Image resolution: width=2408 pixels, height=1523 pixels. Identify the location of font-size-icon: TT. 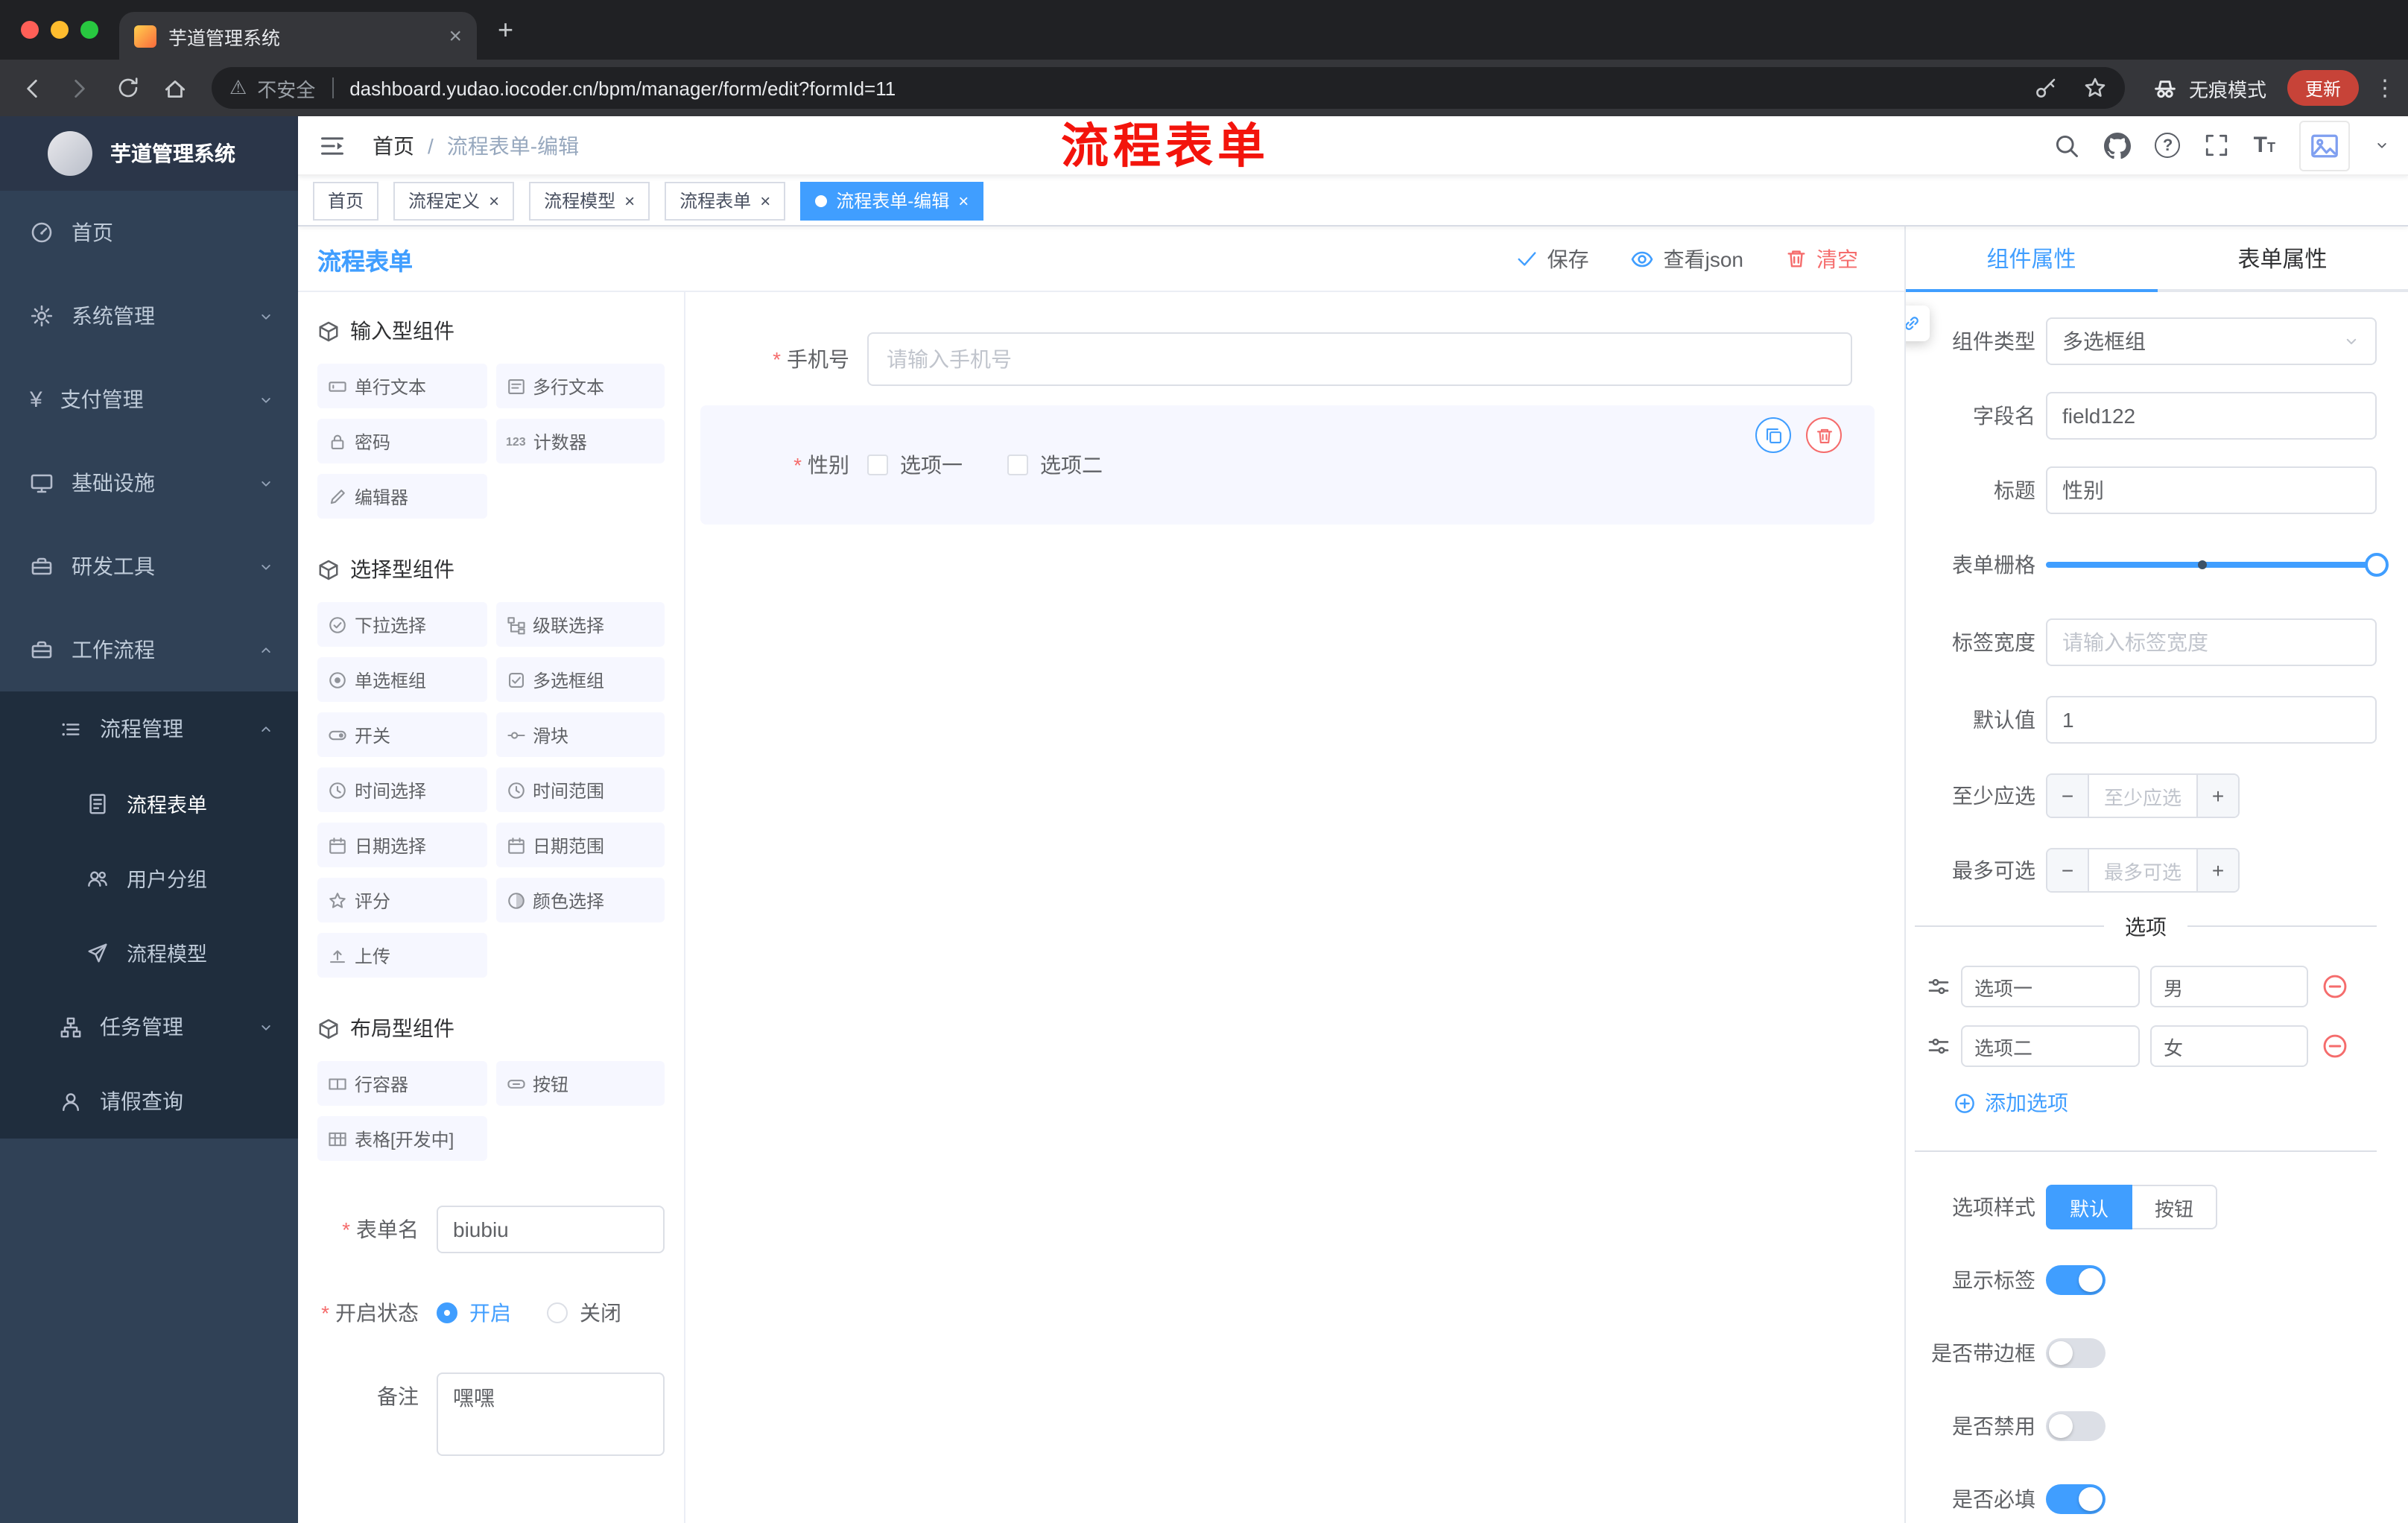
(2264, 145).